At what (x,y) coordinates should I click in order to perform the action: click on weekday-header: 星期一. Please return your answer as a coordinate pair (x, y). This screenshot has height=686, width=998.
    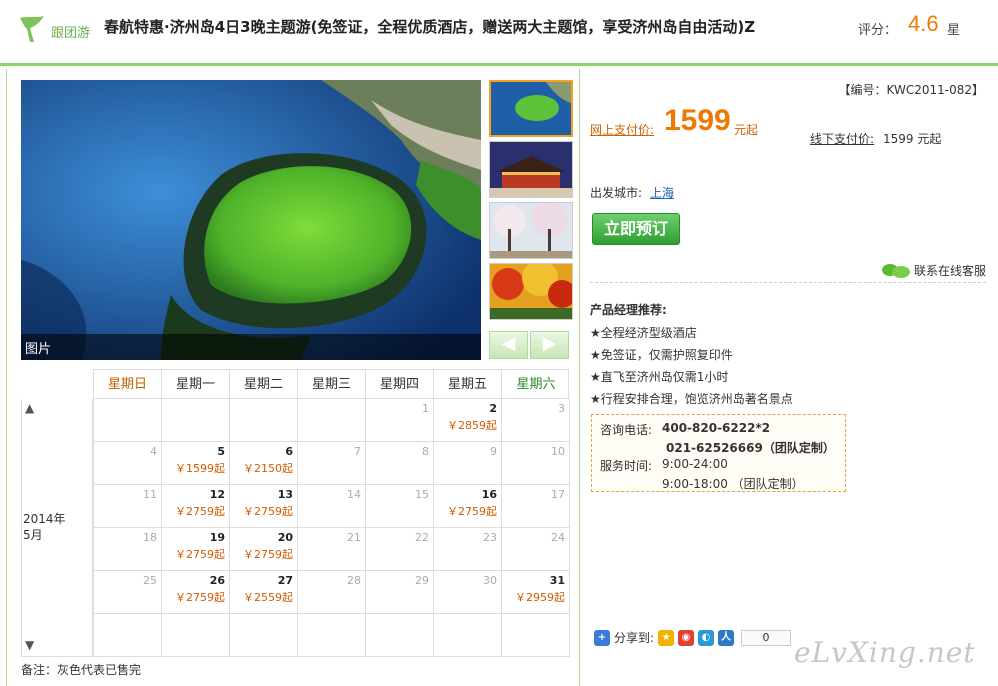
    Looking at the image, I should click on (196, 385).